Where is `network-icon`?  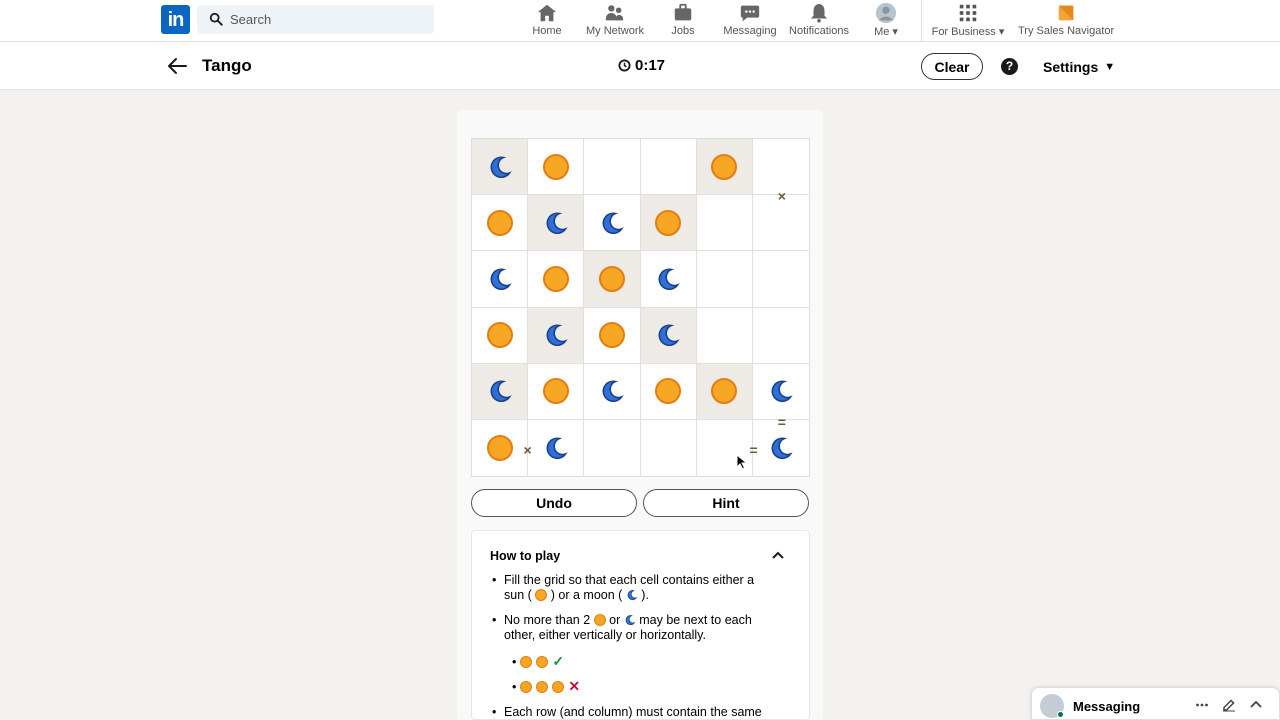
network-icon is located at coordinates (614, 13).